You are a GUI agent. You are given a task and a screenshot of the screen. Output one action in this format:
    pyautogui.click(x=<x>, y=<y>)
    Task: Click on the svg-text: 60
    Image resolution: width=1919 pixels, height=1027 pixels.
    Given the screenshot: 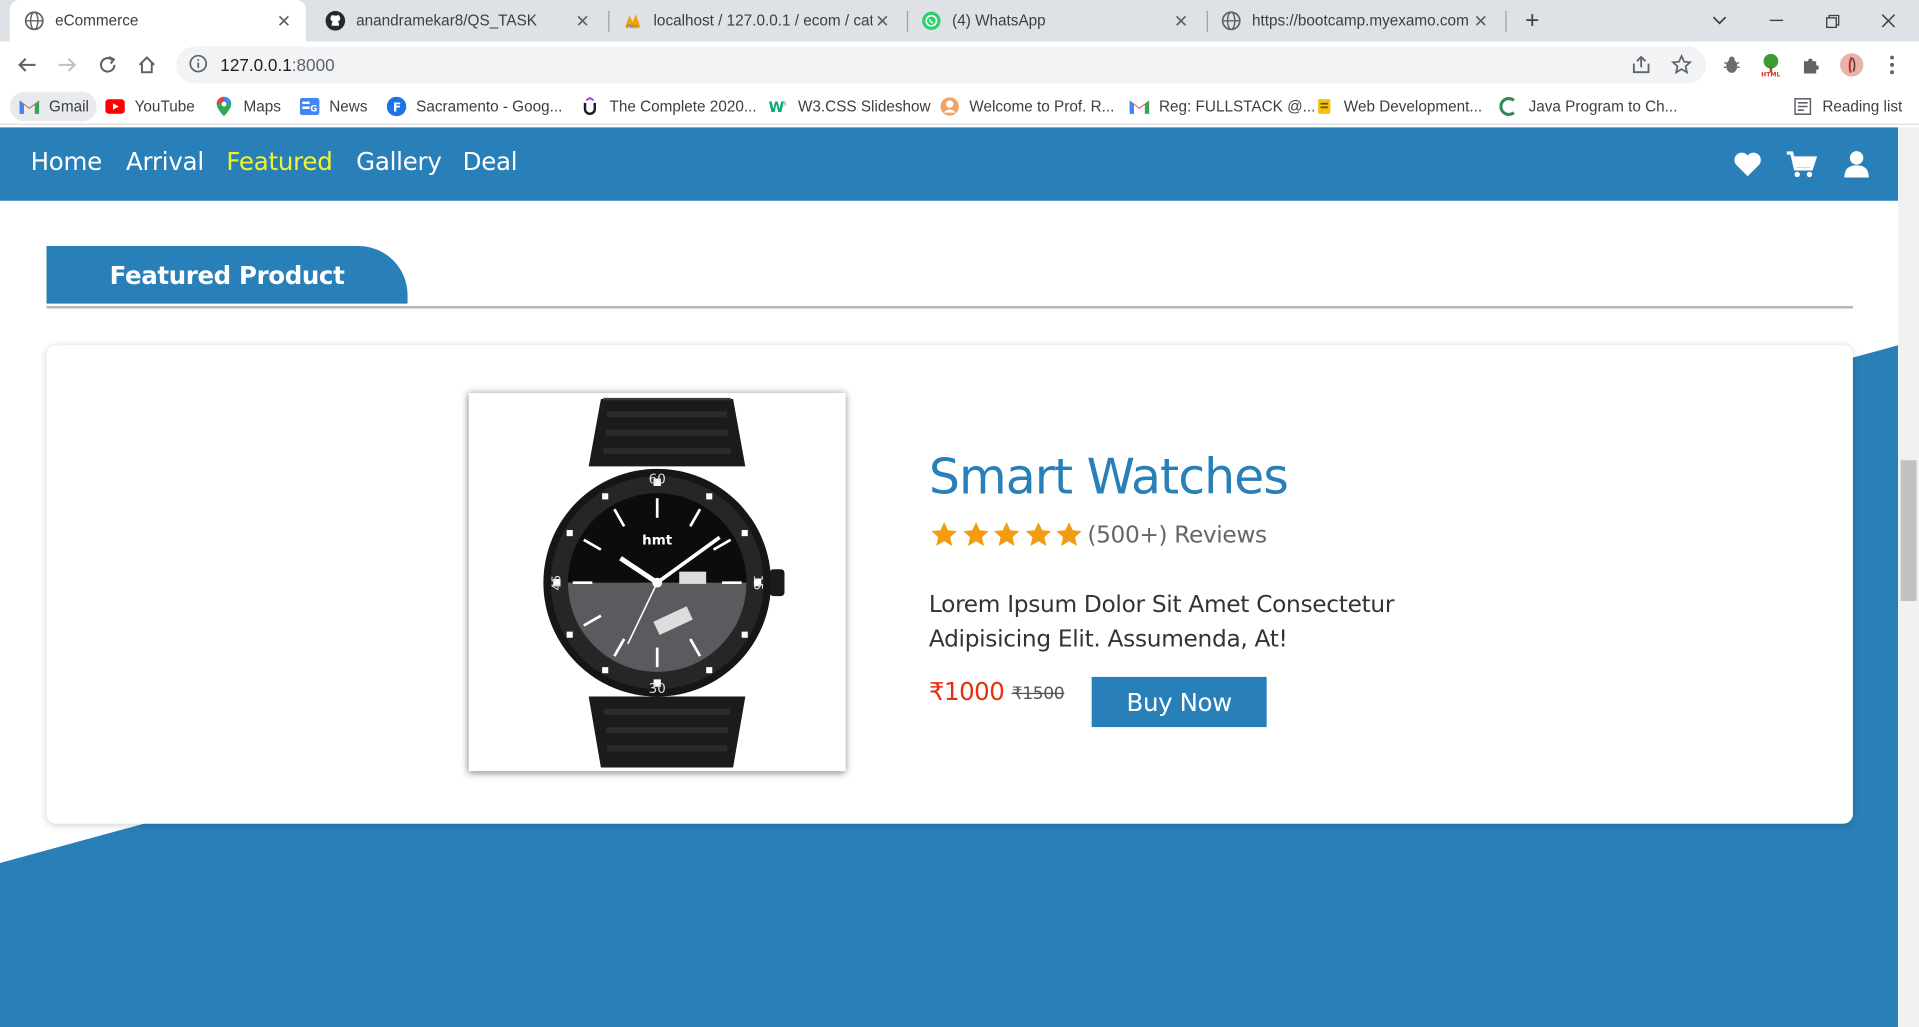 What is the action you would take?
    pyautogui.click(x=657, y=480)
    